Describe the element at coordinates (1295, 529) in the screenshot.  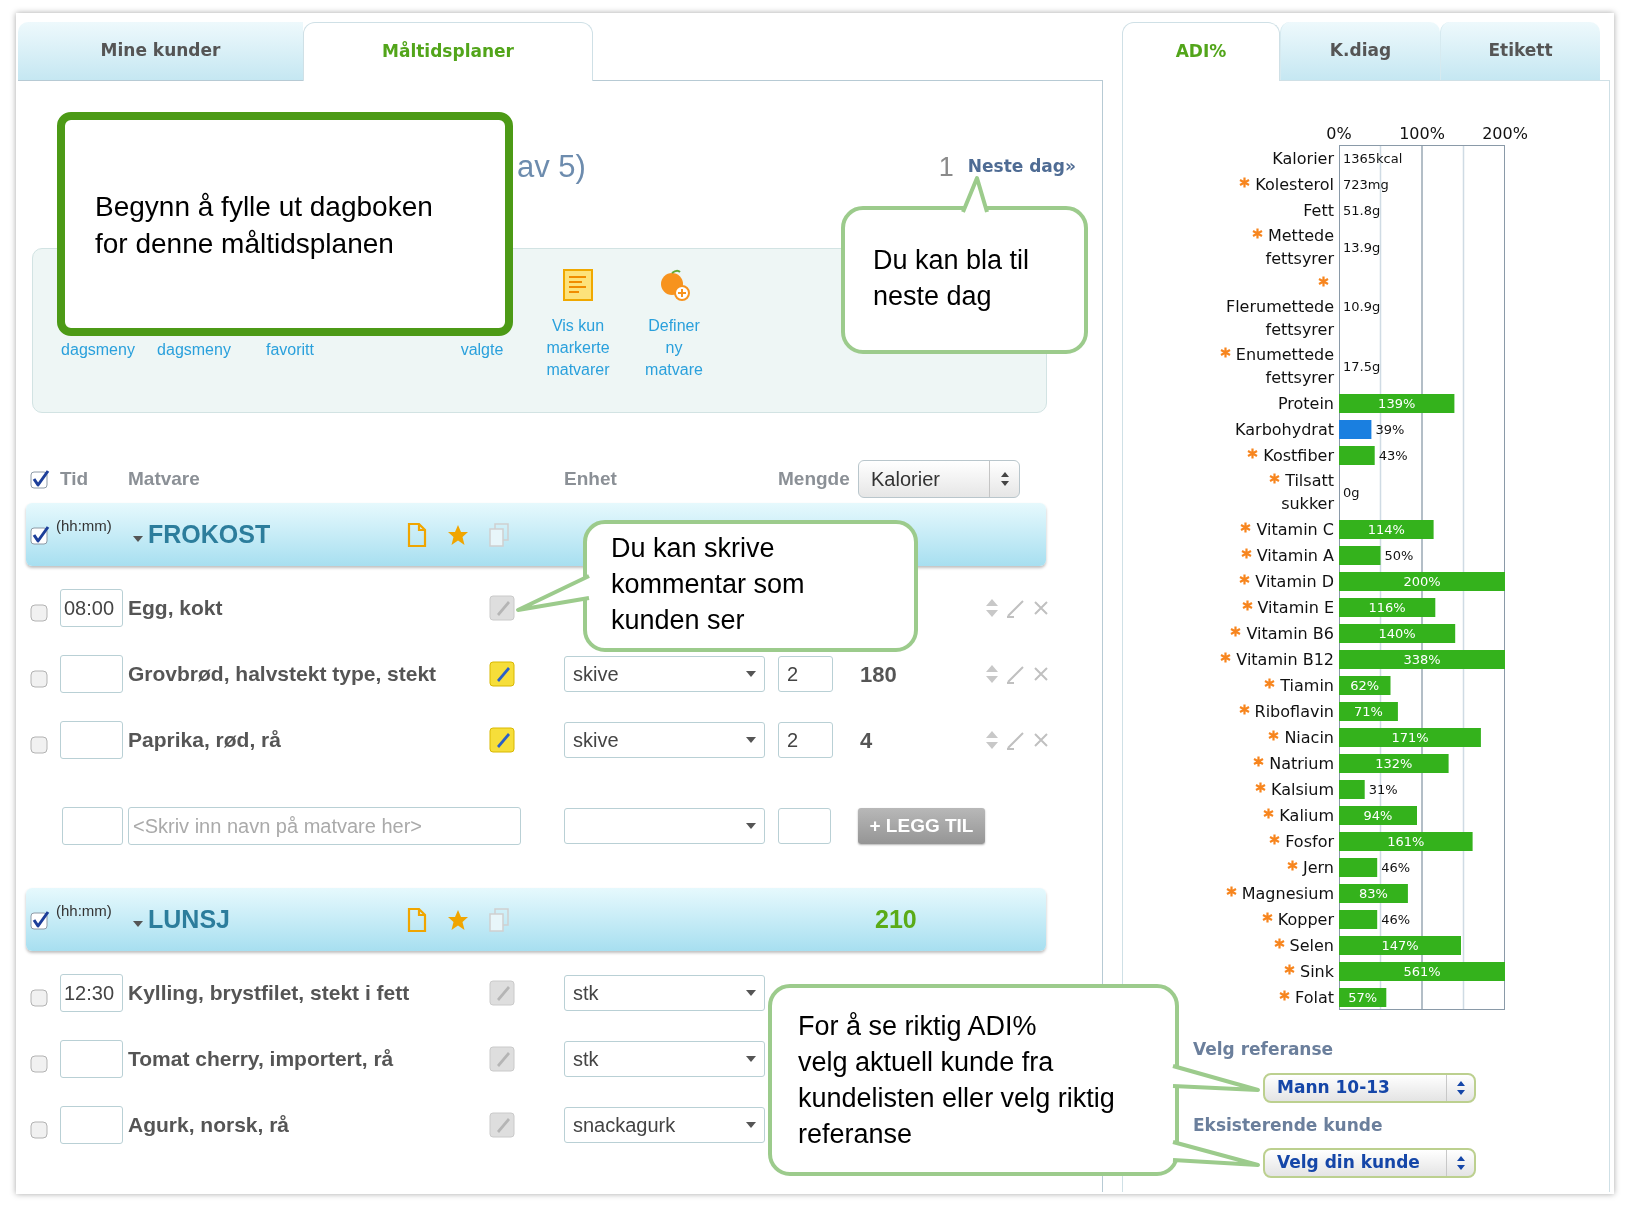
I see `nutrient-label: Vitamin C` at that location.